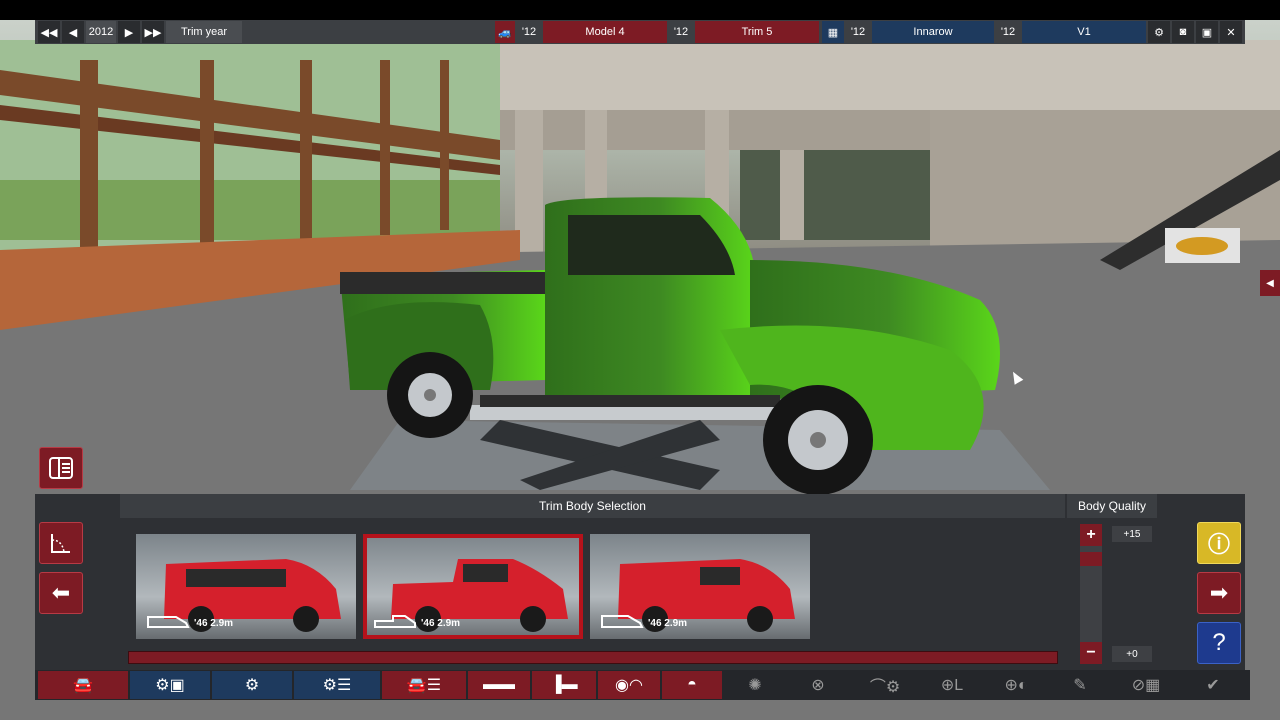 This screenshot has height=720, width=1280. I want to click on next-button: ➡, so click(1219, 593).